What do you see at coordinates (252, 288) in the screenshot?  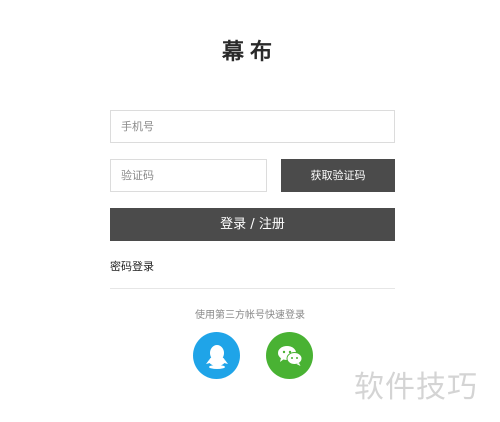 I see `divider` at bounding box center [252, 288].